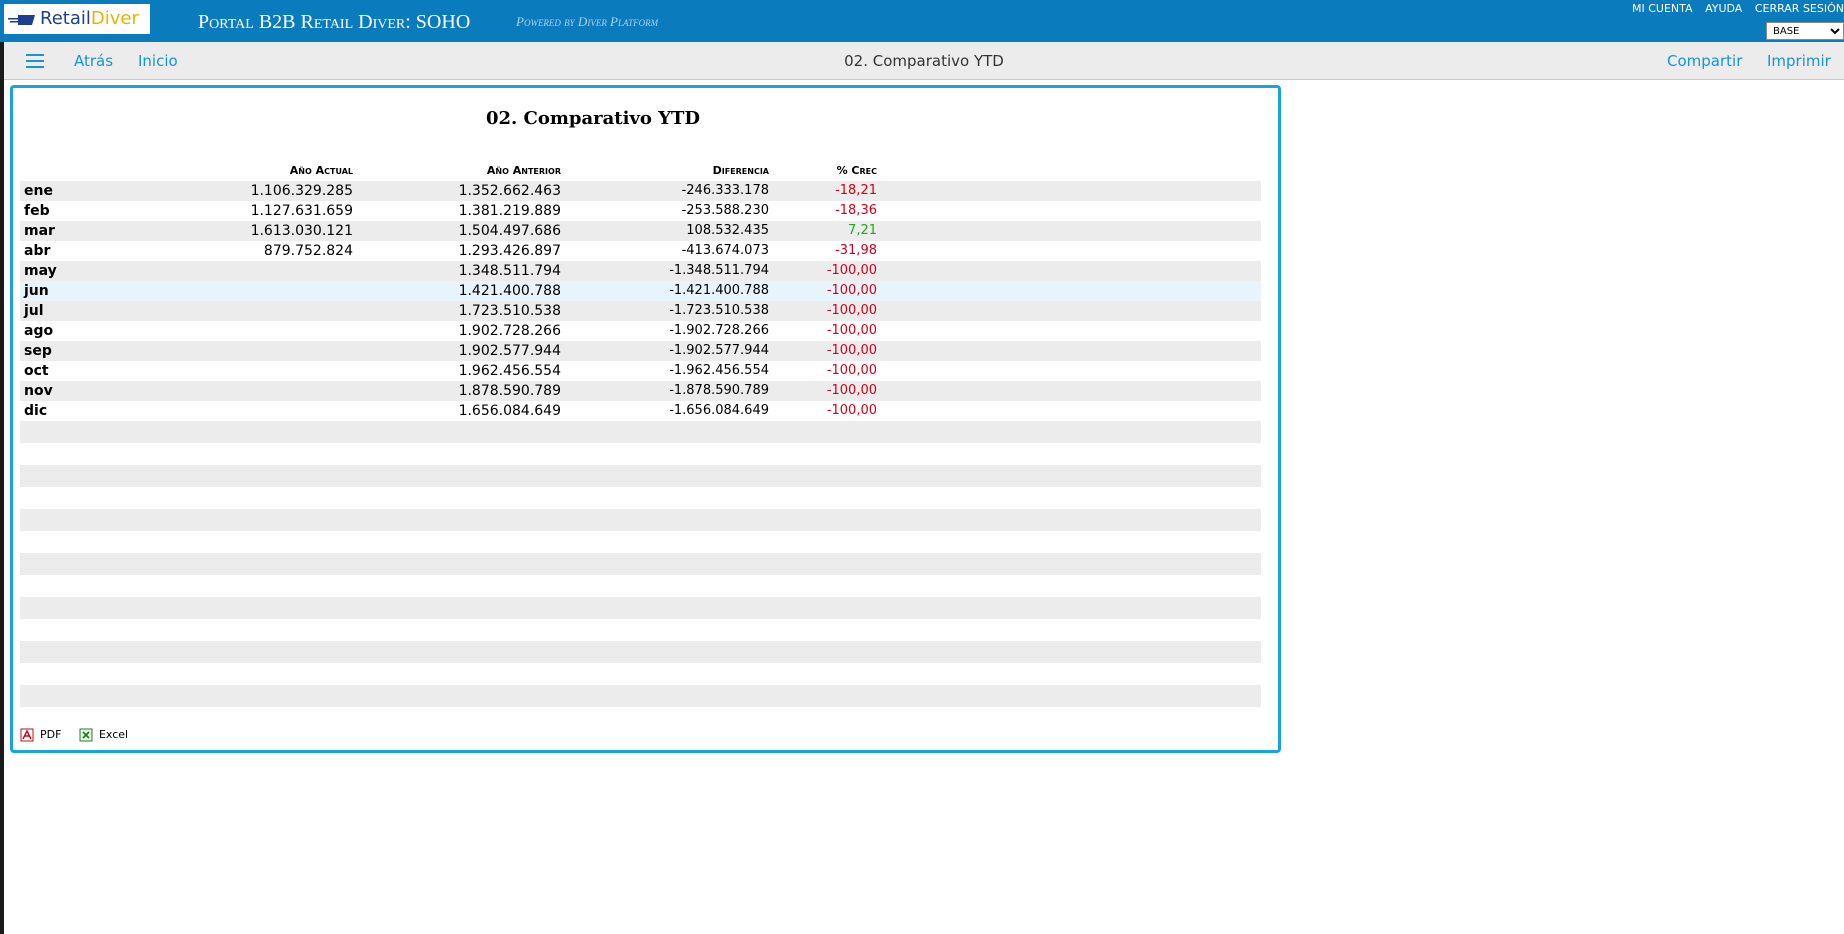 The image size is (1844, 934). I want to click on crec-cell: -31,98, so click(856, 250).